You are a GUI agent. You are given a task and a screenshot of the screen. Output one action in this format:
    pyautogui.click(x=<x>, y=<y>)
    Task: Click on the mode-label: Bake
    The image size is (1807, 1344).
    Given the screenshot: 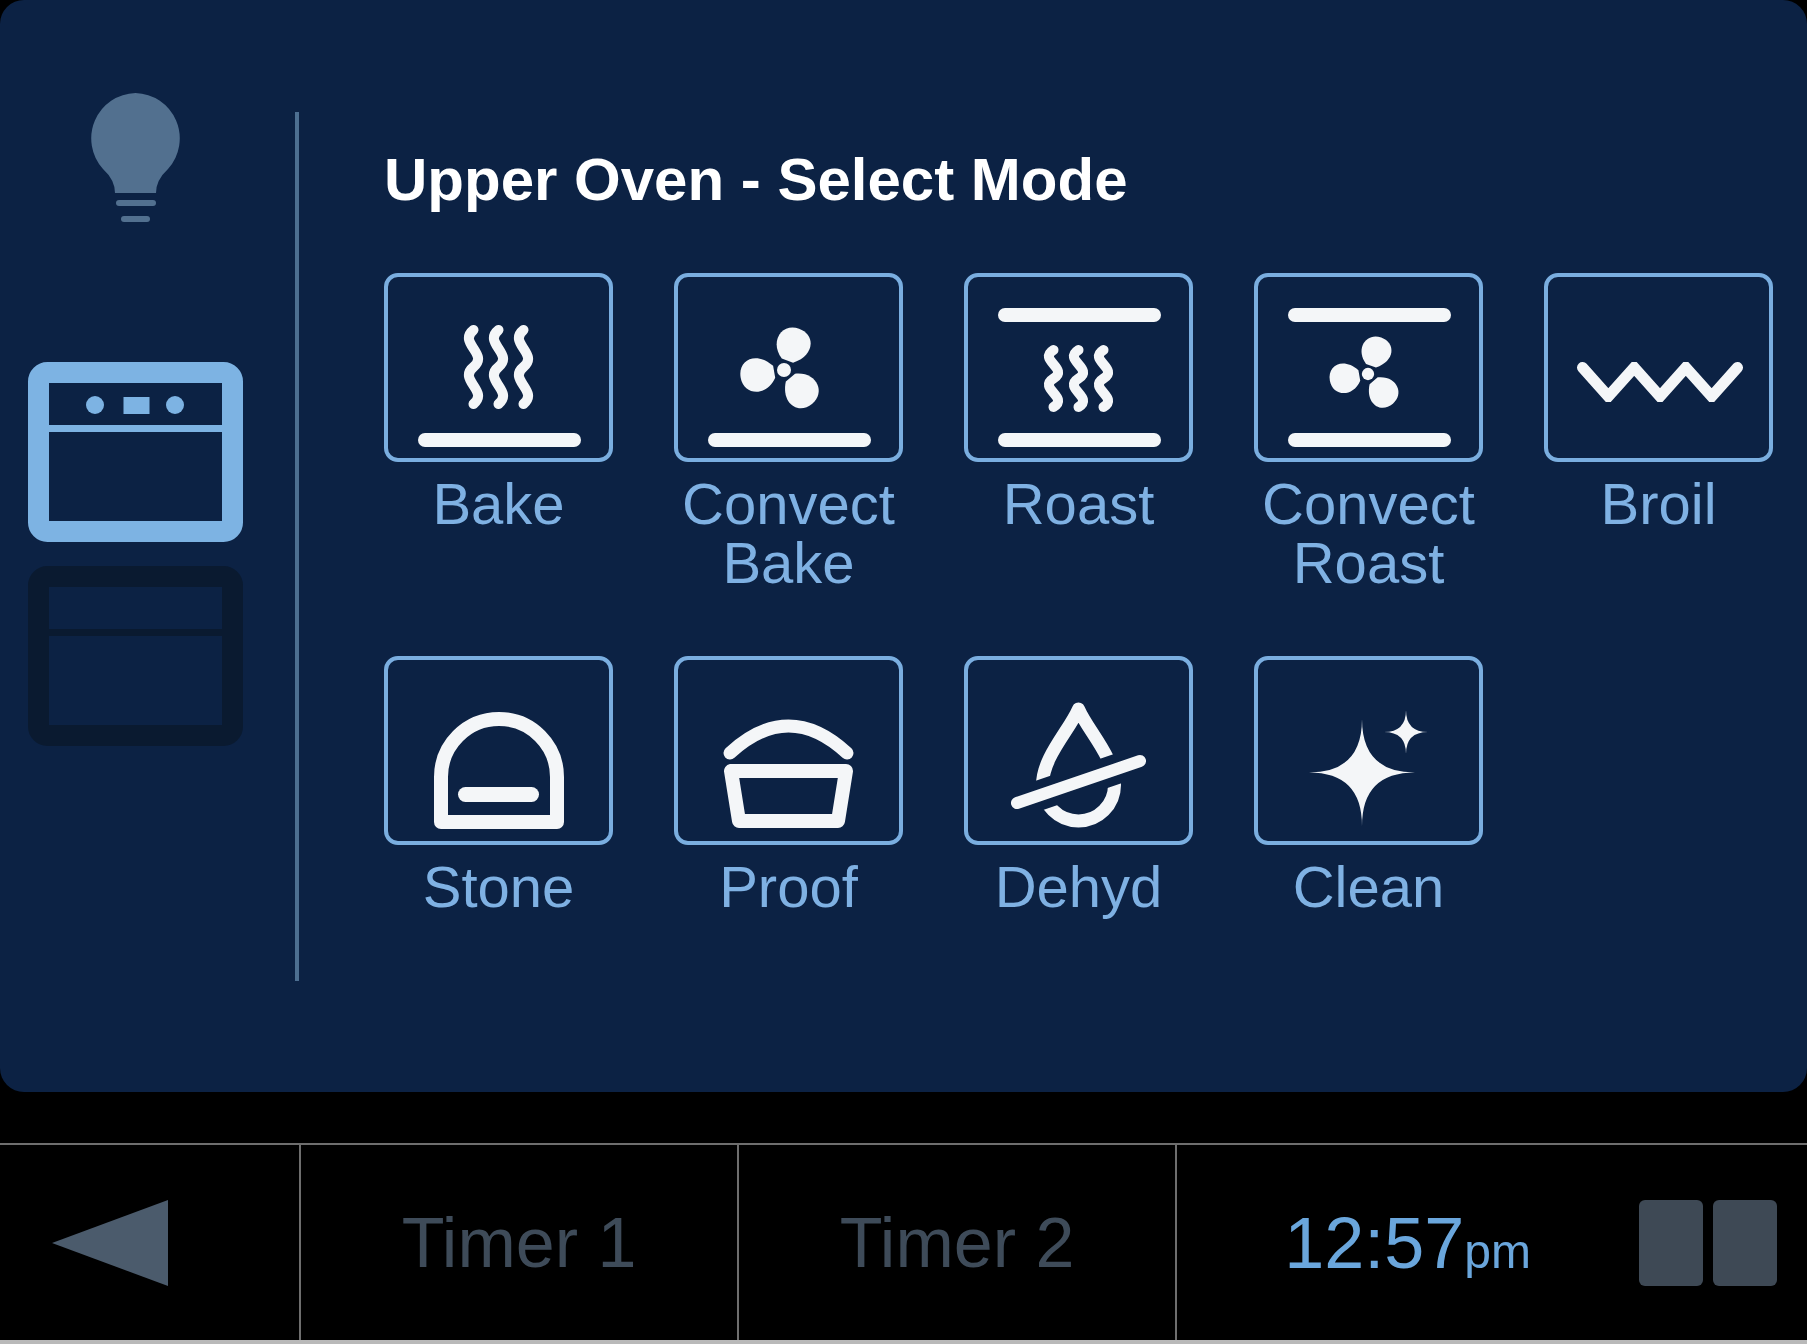 What is the action you would take?
    pyautogui.click(x=498, y=503)
    